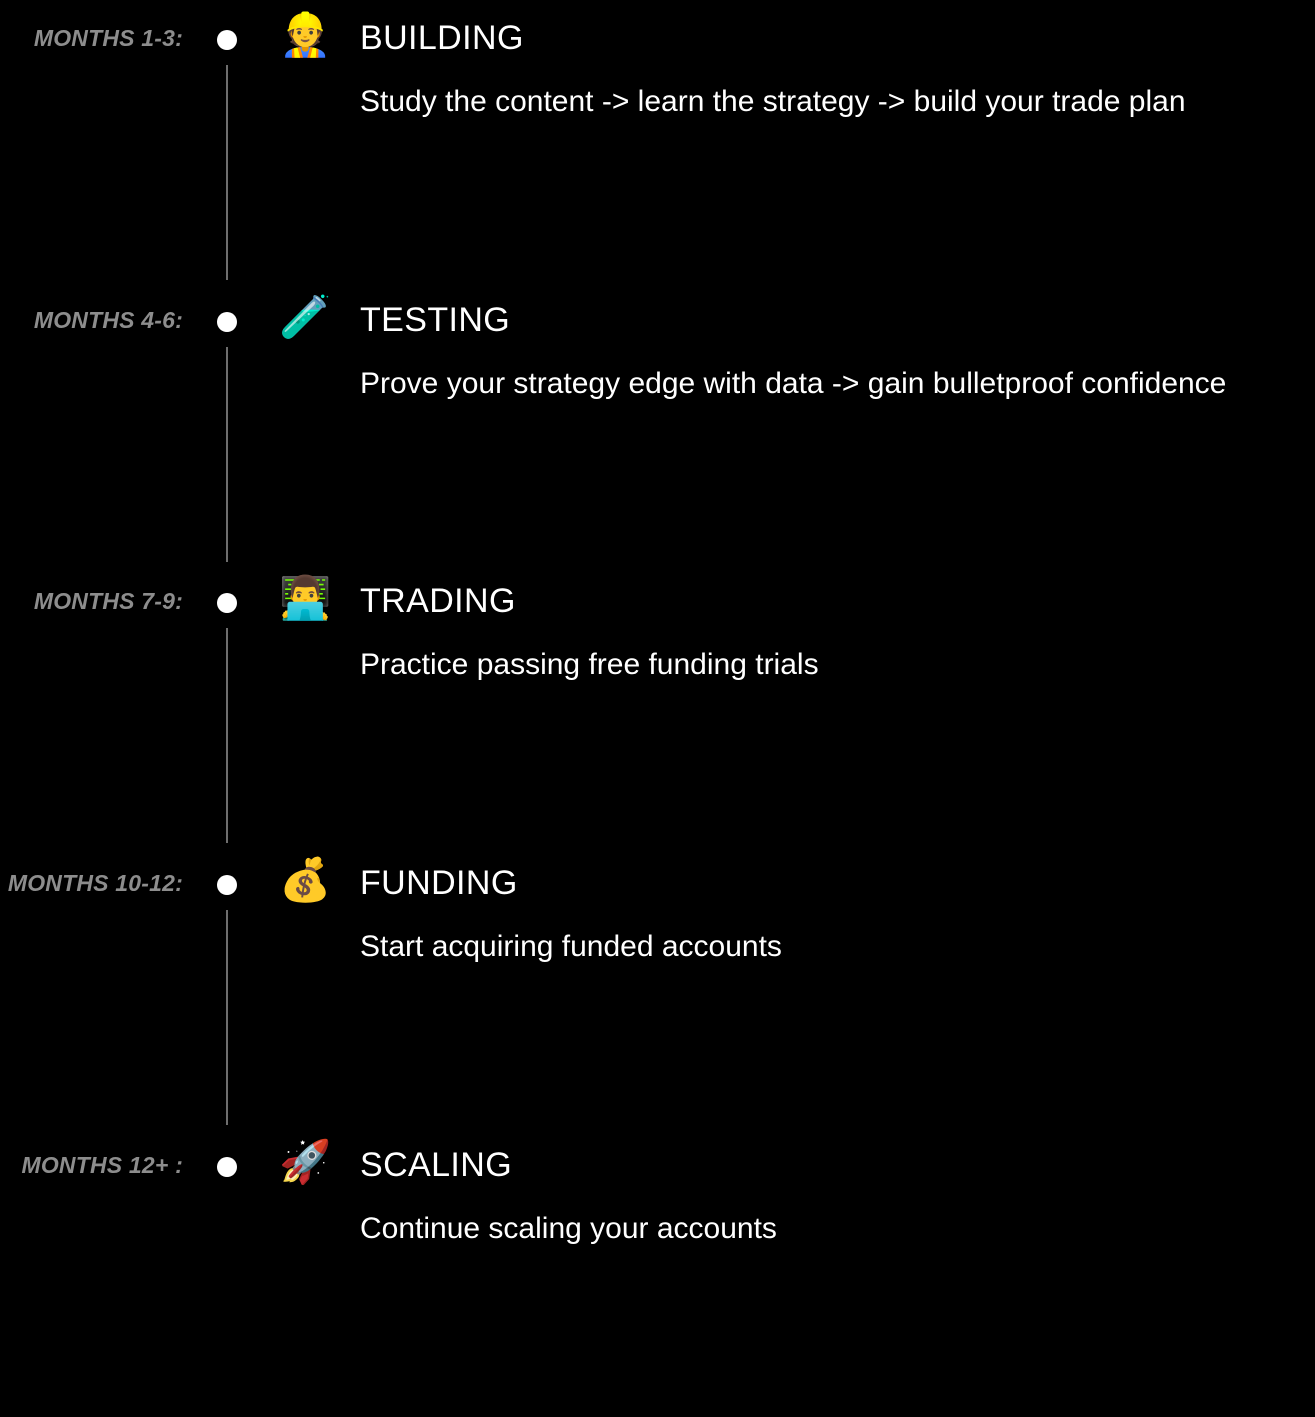 The width and height of the screenshot is (1315, 1417). Describe the element at coordinates (108, 601) in the screenshot. I see `stage-period-label: MONTHS 7-9:` at that location.